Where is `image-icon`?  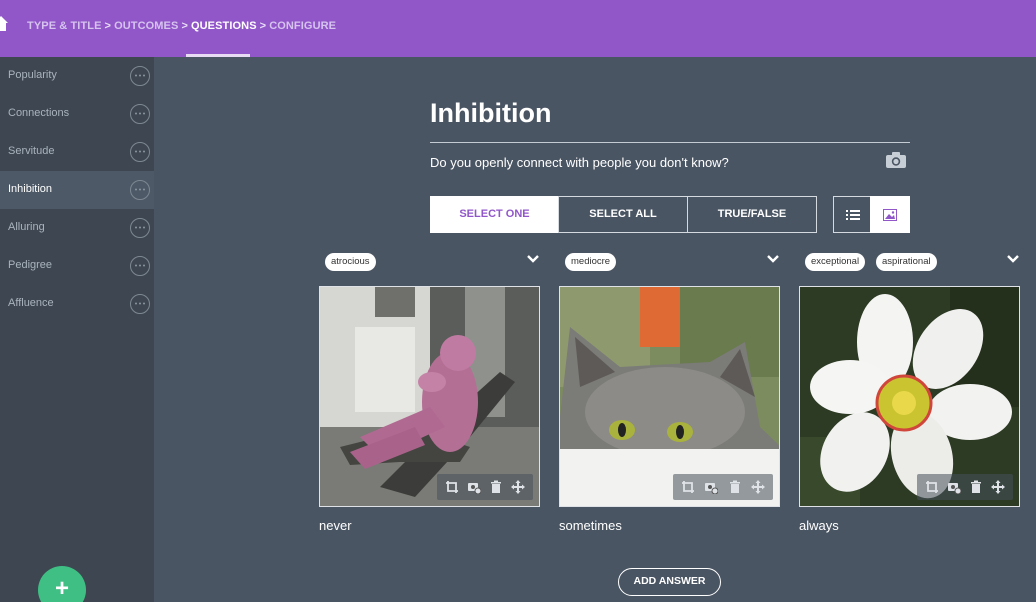 image-icon is located at coordinates (890, 215).